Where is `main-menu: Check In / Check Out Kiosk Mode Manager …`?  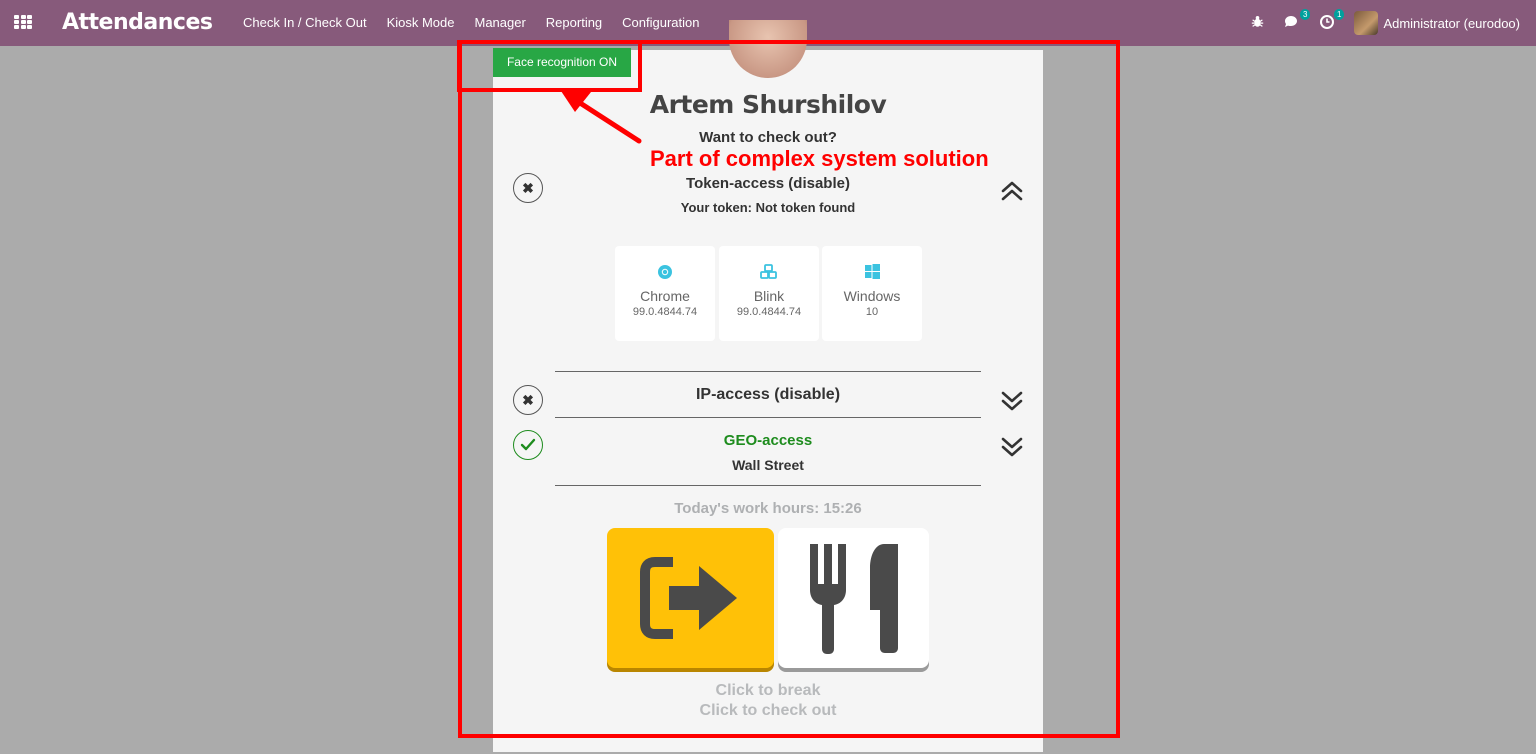 main-menu: Check In / Check Out Kiosk Mode Manager … is located at coordinates (481, 22).